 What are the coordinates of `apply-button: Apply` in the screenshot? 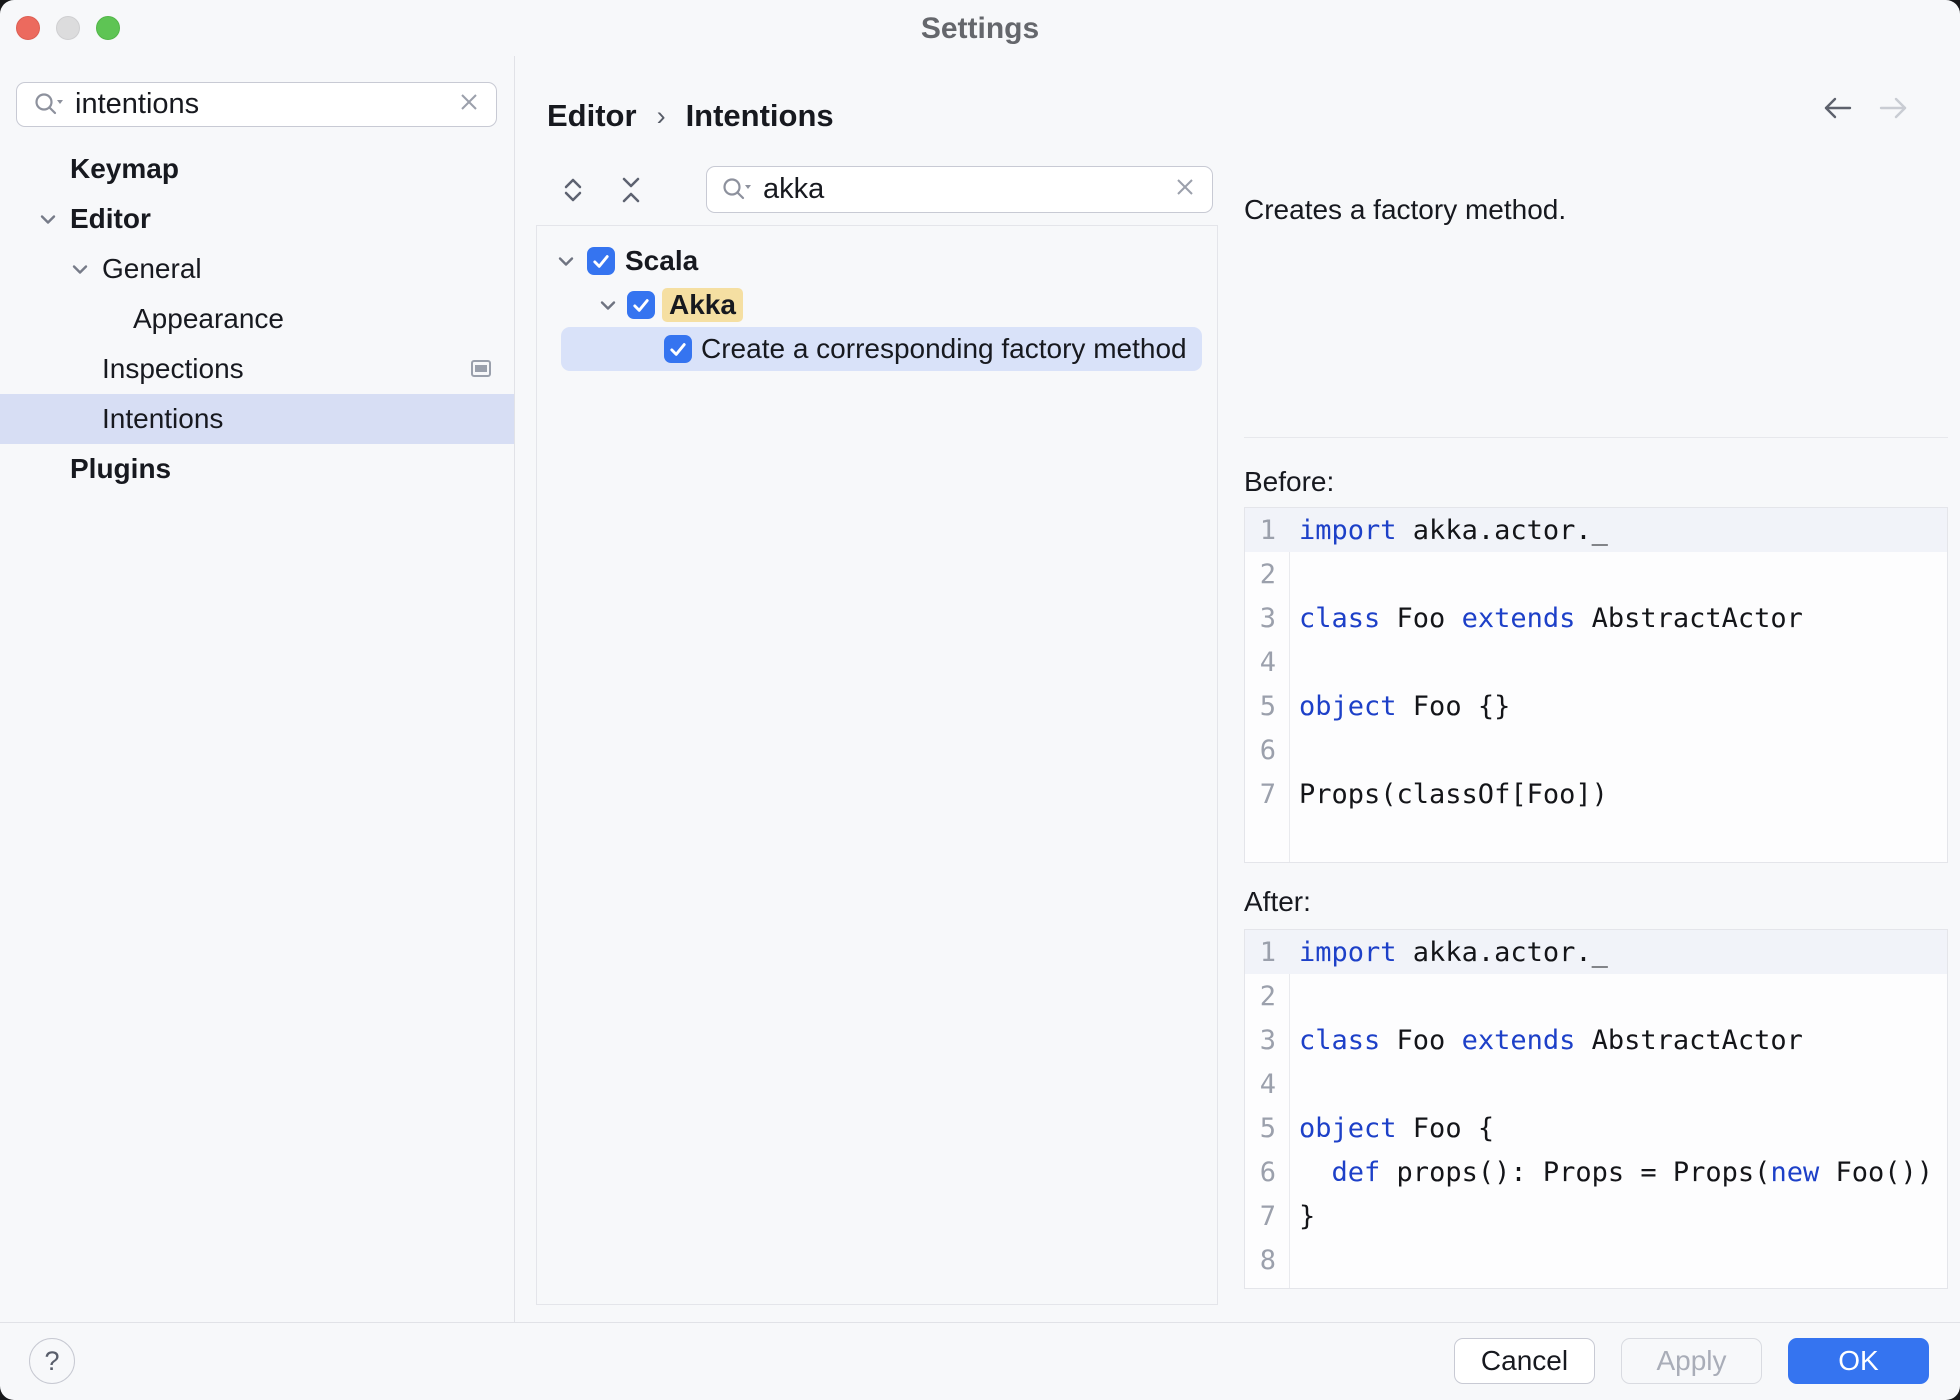 It's located at (1691, 1361).